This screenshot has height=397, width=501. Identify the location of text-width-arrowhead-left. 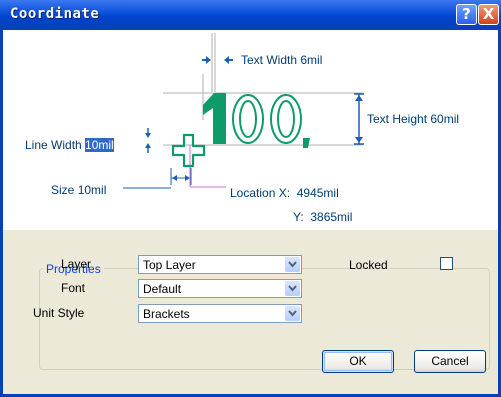
(208, 60).